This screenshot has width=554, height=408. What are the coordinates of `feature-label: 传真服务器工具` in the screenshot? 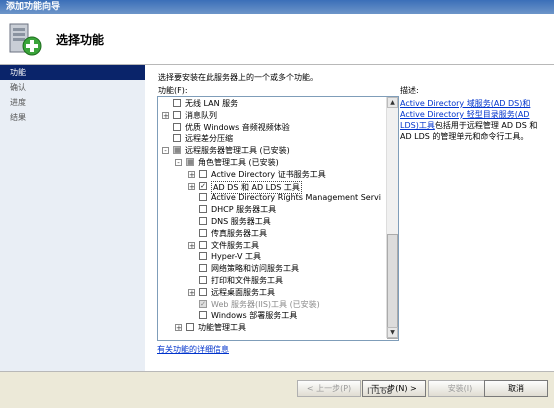 It's located at (239, 233).